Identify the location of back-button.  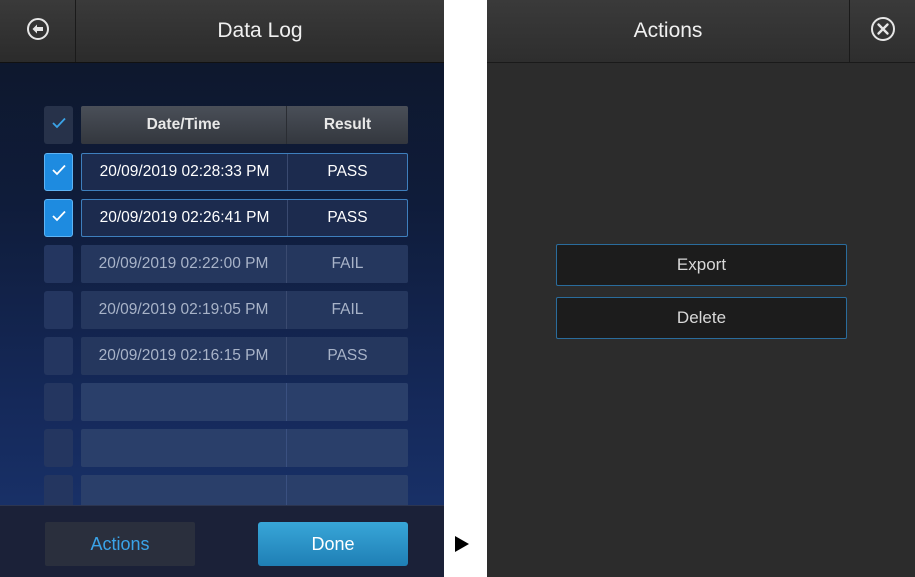
(38, 31).